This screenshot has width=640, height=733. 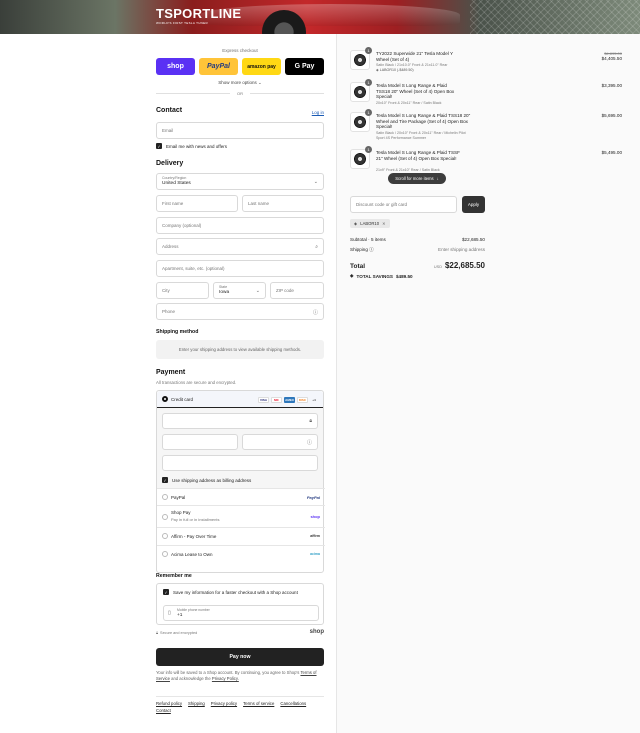 What do you see at coordinates (239, 290) in the screenshot?
I see `state-select: State Iowa ⌄` at bounding box center [239, 290].